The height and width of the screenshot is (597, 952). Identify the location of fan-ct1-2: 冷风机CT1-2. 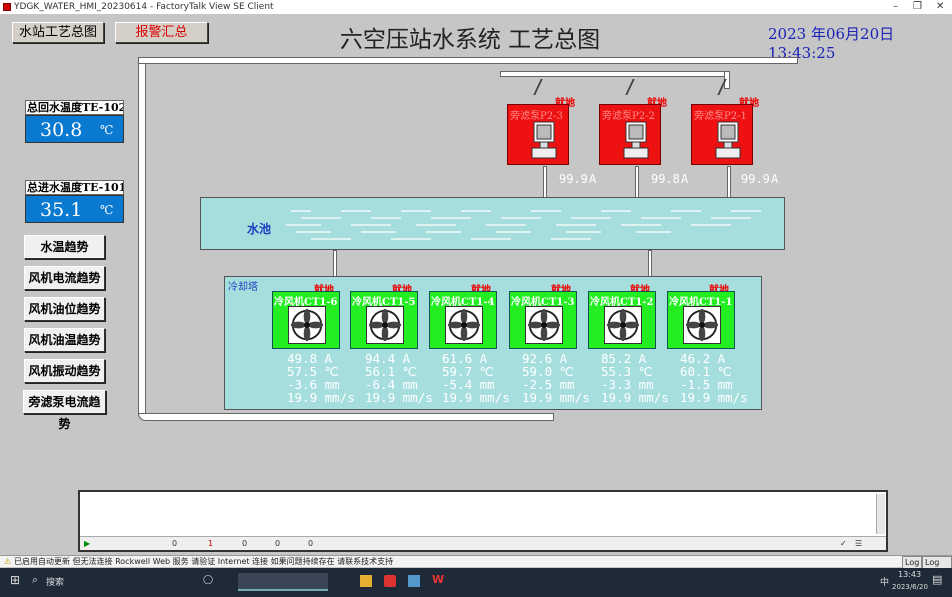
(622, 320).